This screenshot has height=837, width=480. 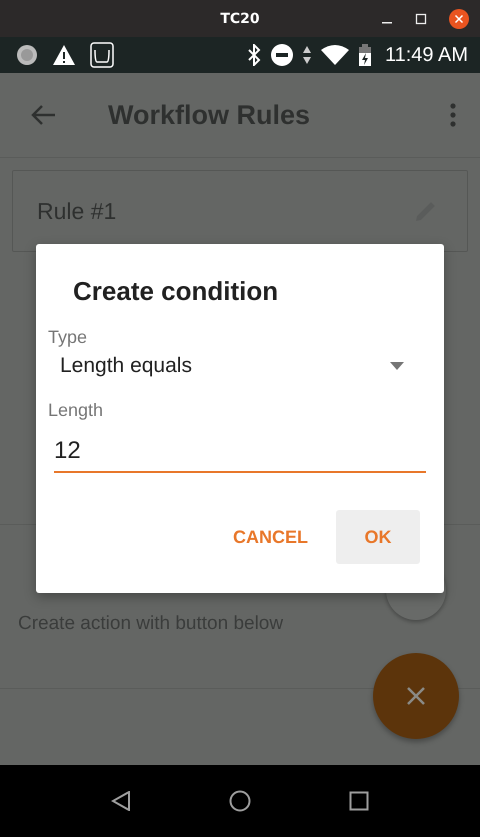 I want to click on window-title: TC20, so click(x=240, y=18).